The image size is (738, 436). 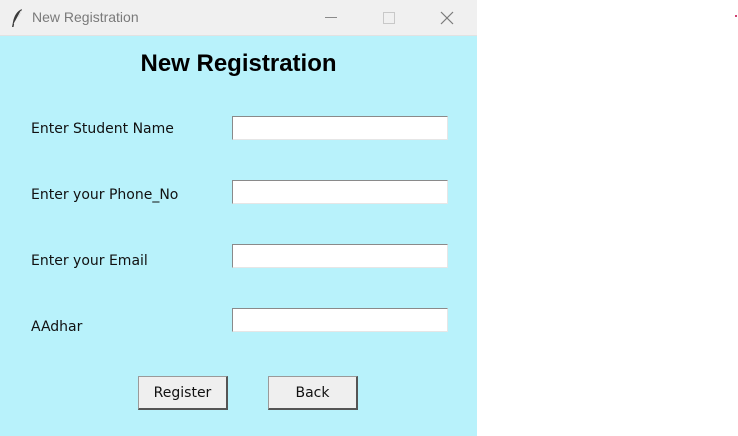 I want to click on feather-icon, so click(x=17, y=18).